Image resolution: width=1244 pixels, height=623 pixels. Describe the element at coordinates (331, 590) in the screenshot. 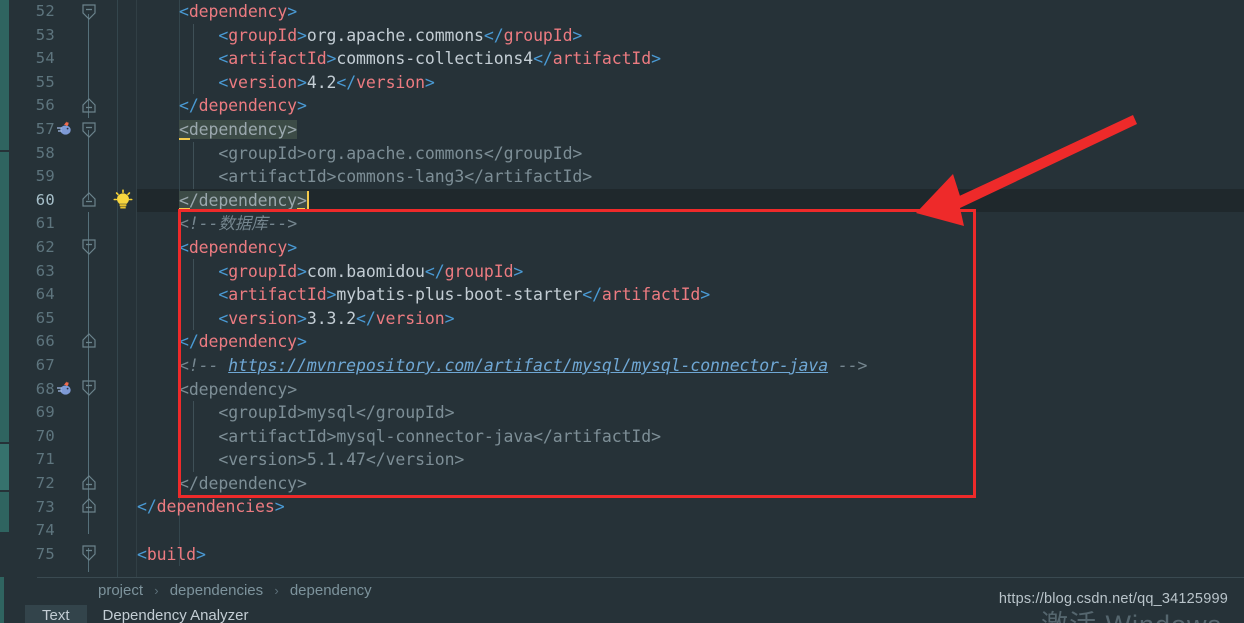

I see `breadcrumb-item-dependency: dependency` at that location.